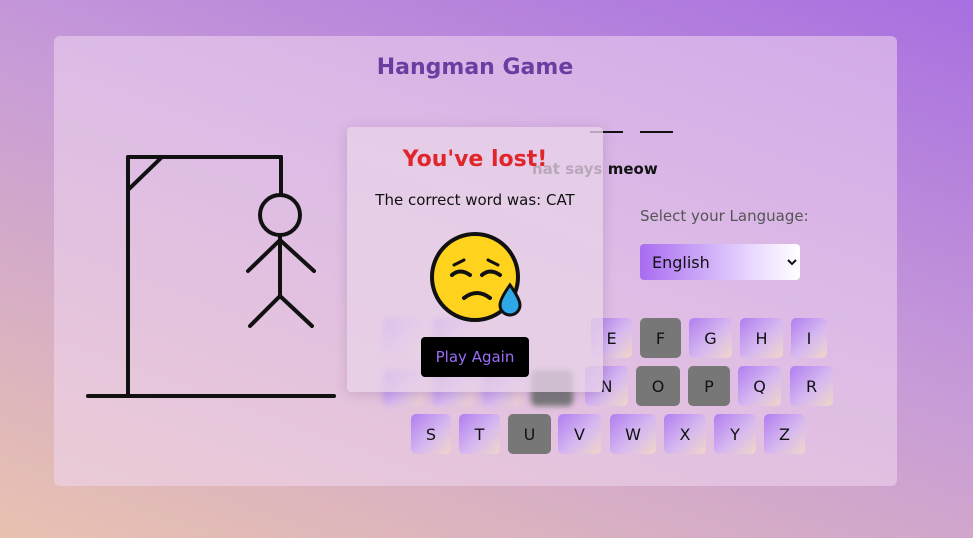 The width and height of the screenshot is (973, 538). Describe the element at coordinates (656, 132) in the screenshot. I see `letter-blank` at that location.